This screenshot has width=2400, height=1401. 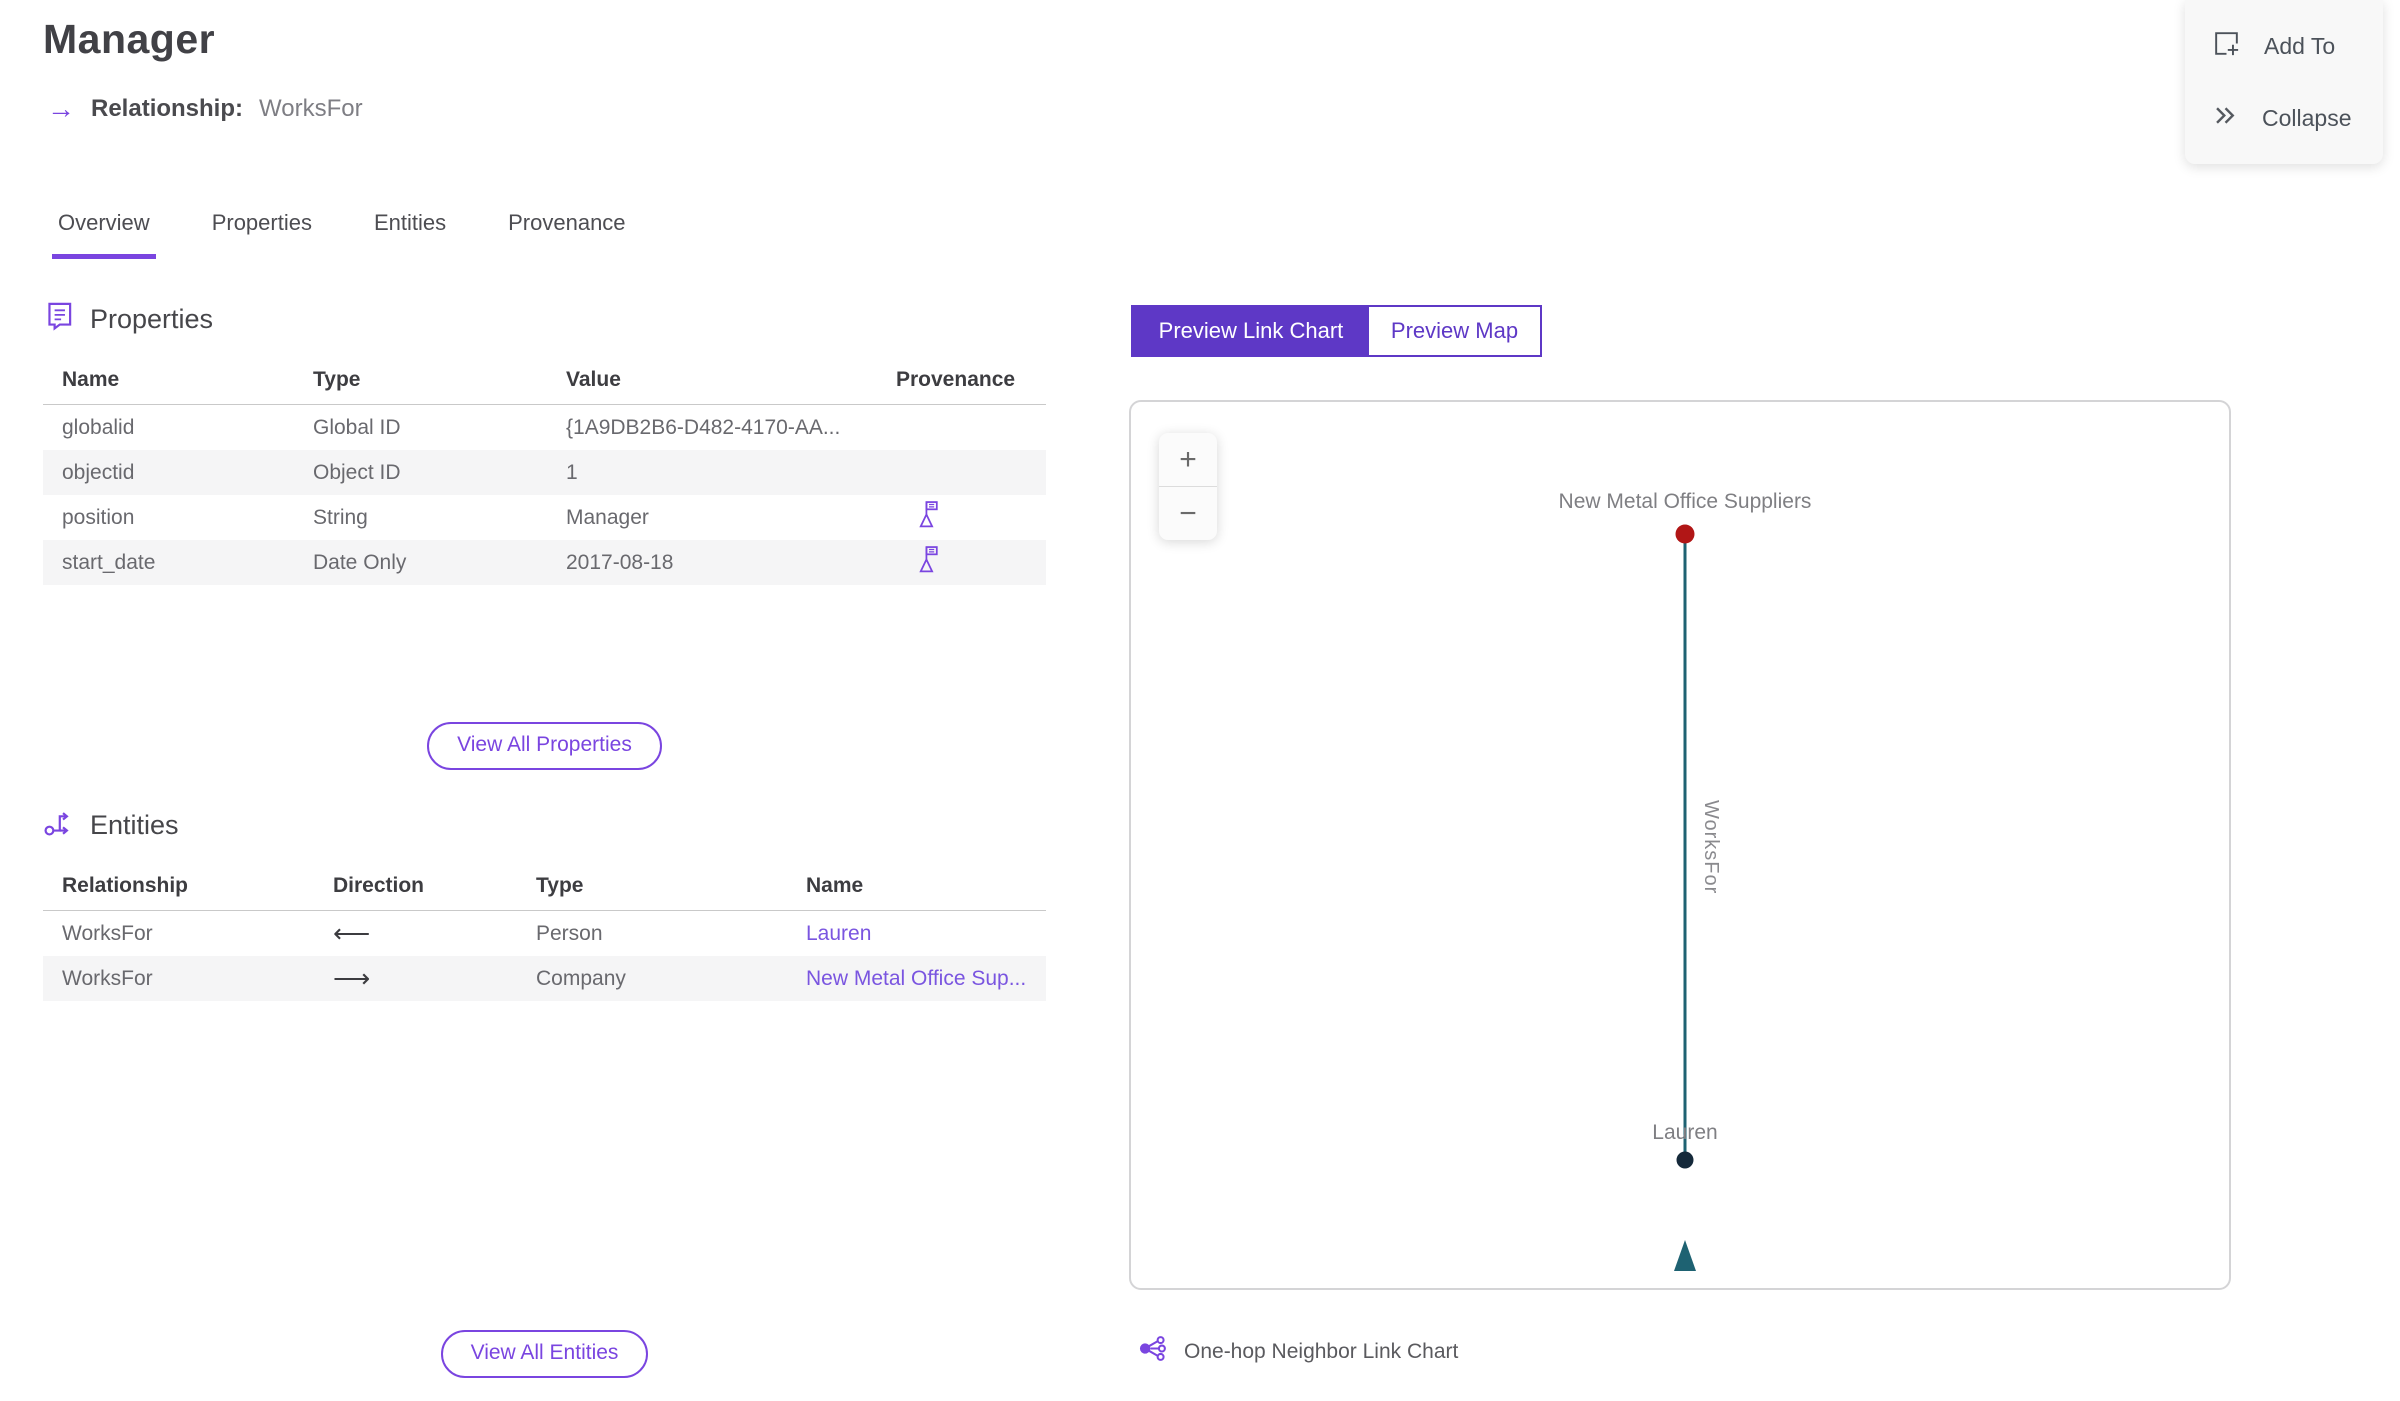 What do you see at coordinates (1188, 513) in the screenshot?
I see `zoom-out-button: −` at bounding box center [1188, 513].